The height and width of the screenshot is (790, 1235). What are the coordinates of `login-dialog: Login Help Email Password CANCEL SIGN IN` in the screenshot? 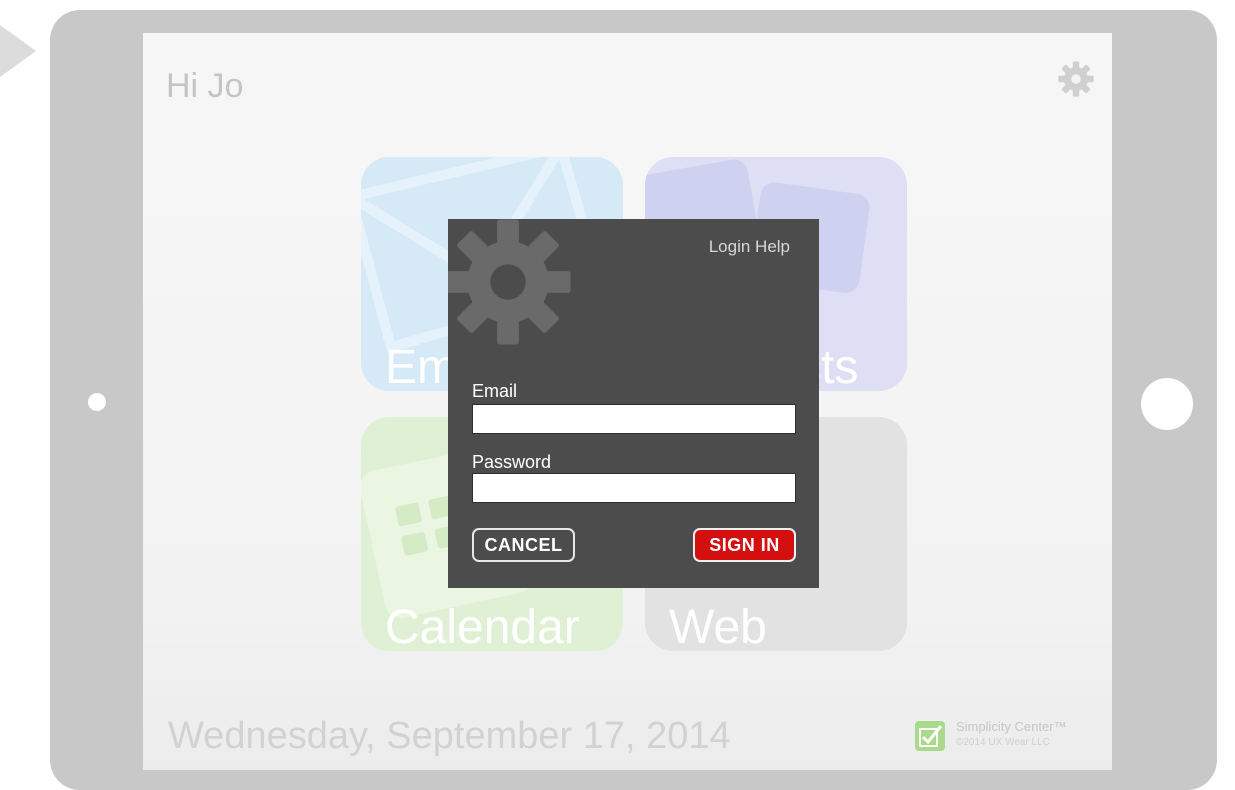 It's located at (633, 403).